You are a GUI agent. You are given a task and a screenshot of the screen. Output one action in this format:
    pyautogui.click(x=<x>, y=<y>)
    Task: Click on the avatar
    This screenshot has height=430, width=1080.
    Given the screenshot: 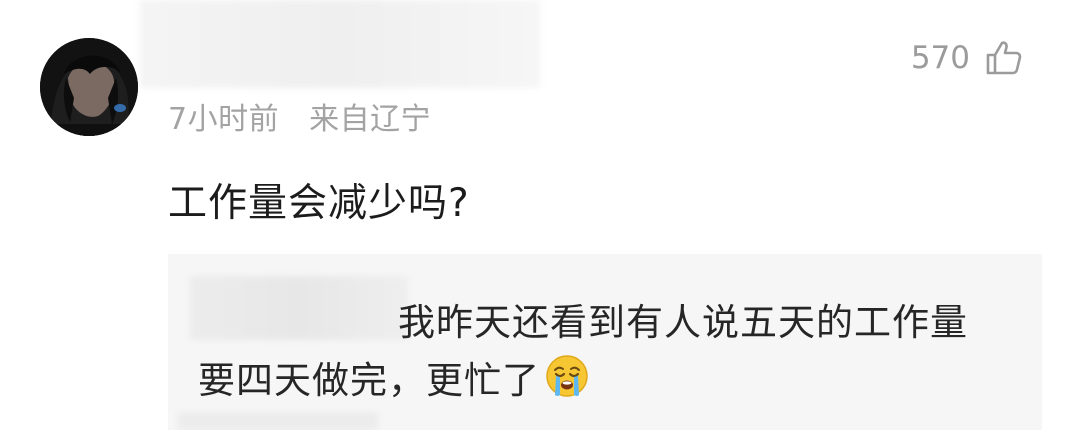 What is the action you would take?
    pyautogui.click(x=89, y=87)
    